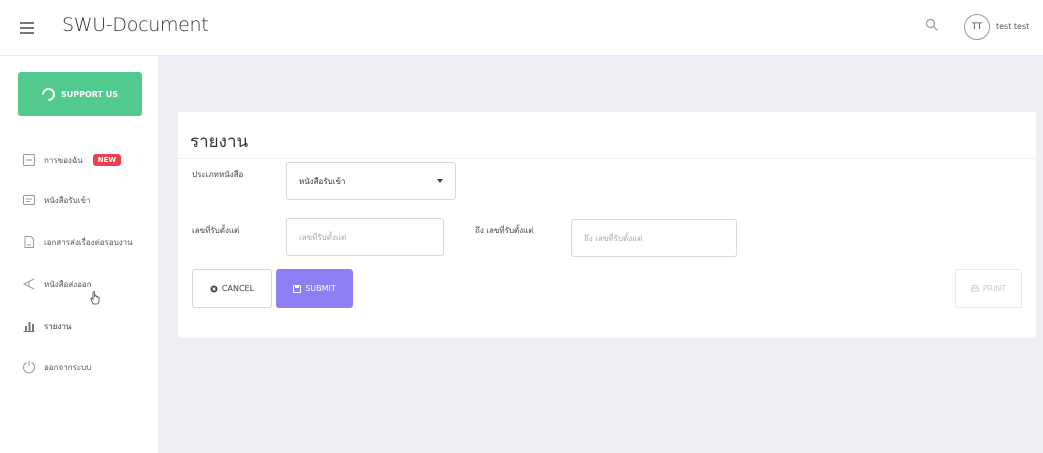 This screenshot has height=453, width=1043. I want to click on print-button: PRINT, so click(988, 288).